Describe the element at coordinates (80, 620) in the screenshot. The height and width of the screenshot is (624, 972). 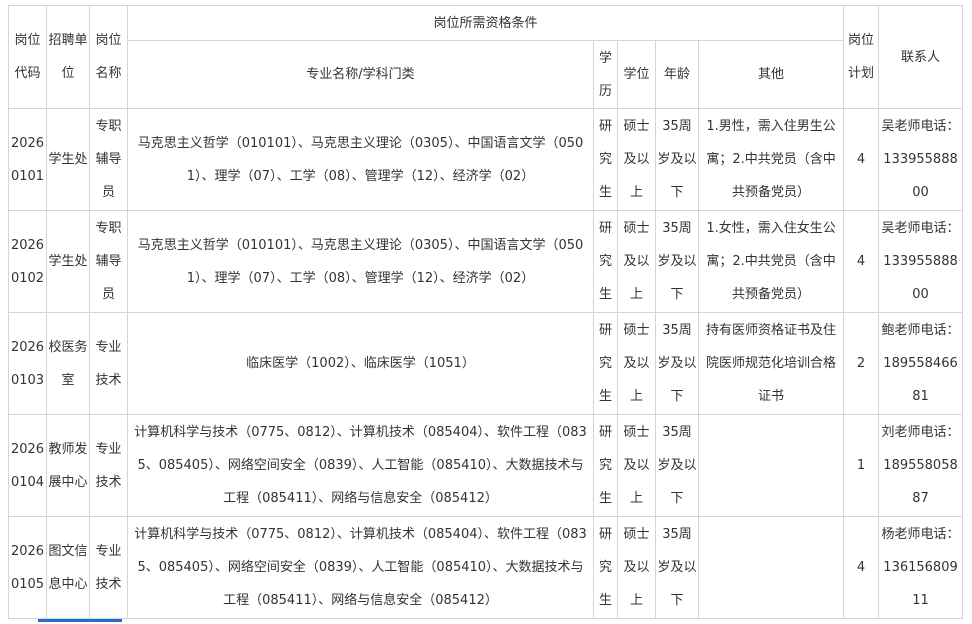
I see `scroll-indicator` at that location.